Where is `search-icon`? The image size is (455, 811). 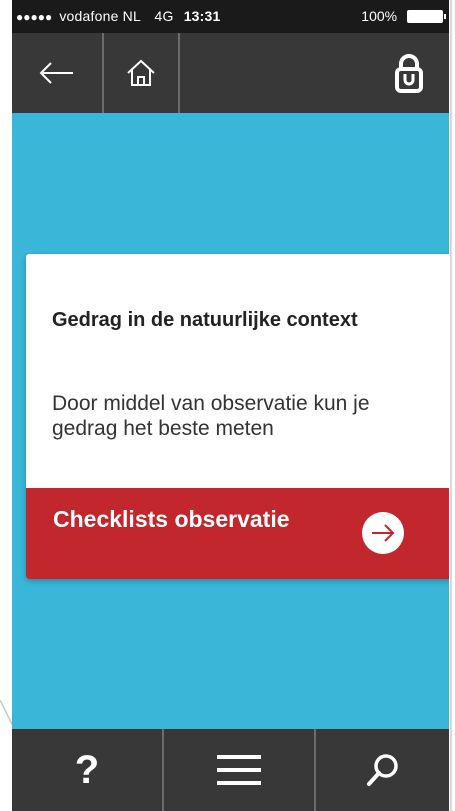 search-icon is located at coordinates (382, 770).